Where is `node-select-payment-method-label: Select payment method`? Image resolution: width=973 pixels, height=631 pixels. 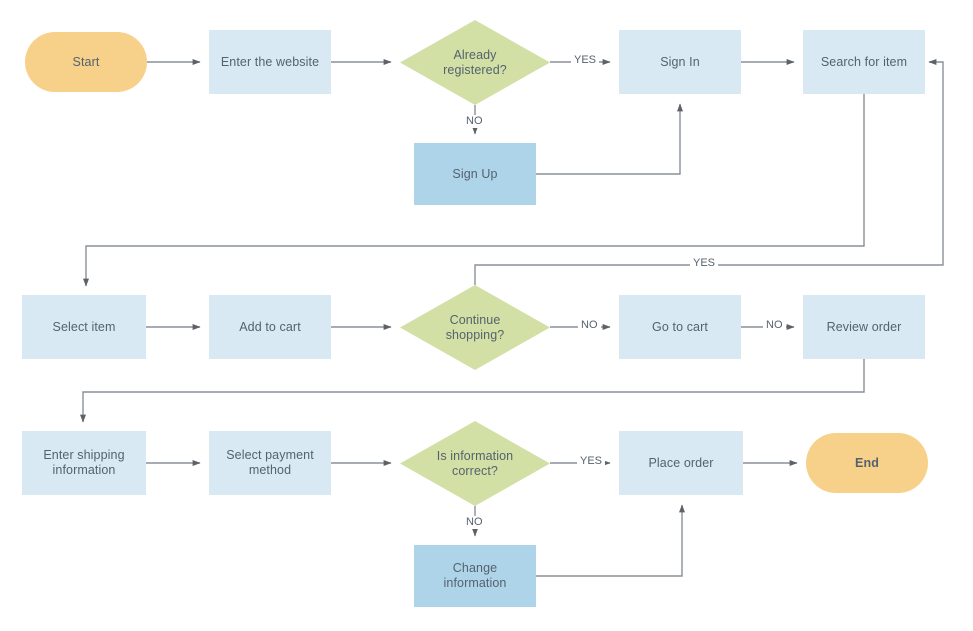
node-select-payment-method-label: Select payment method is located at coordinates (270, 462).